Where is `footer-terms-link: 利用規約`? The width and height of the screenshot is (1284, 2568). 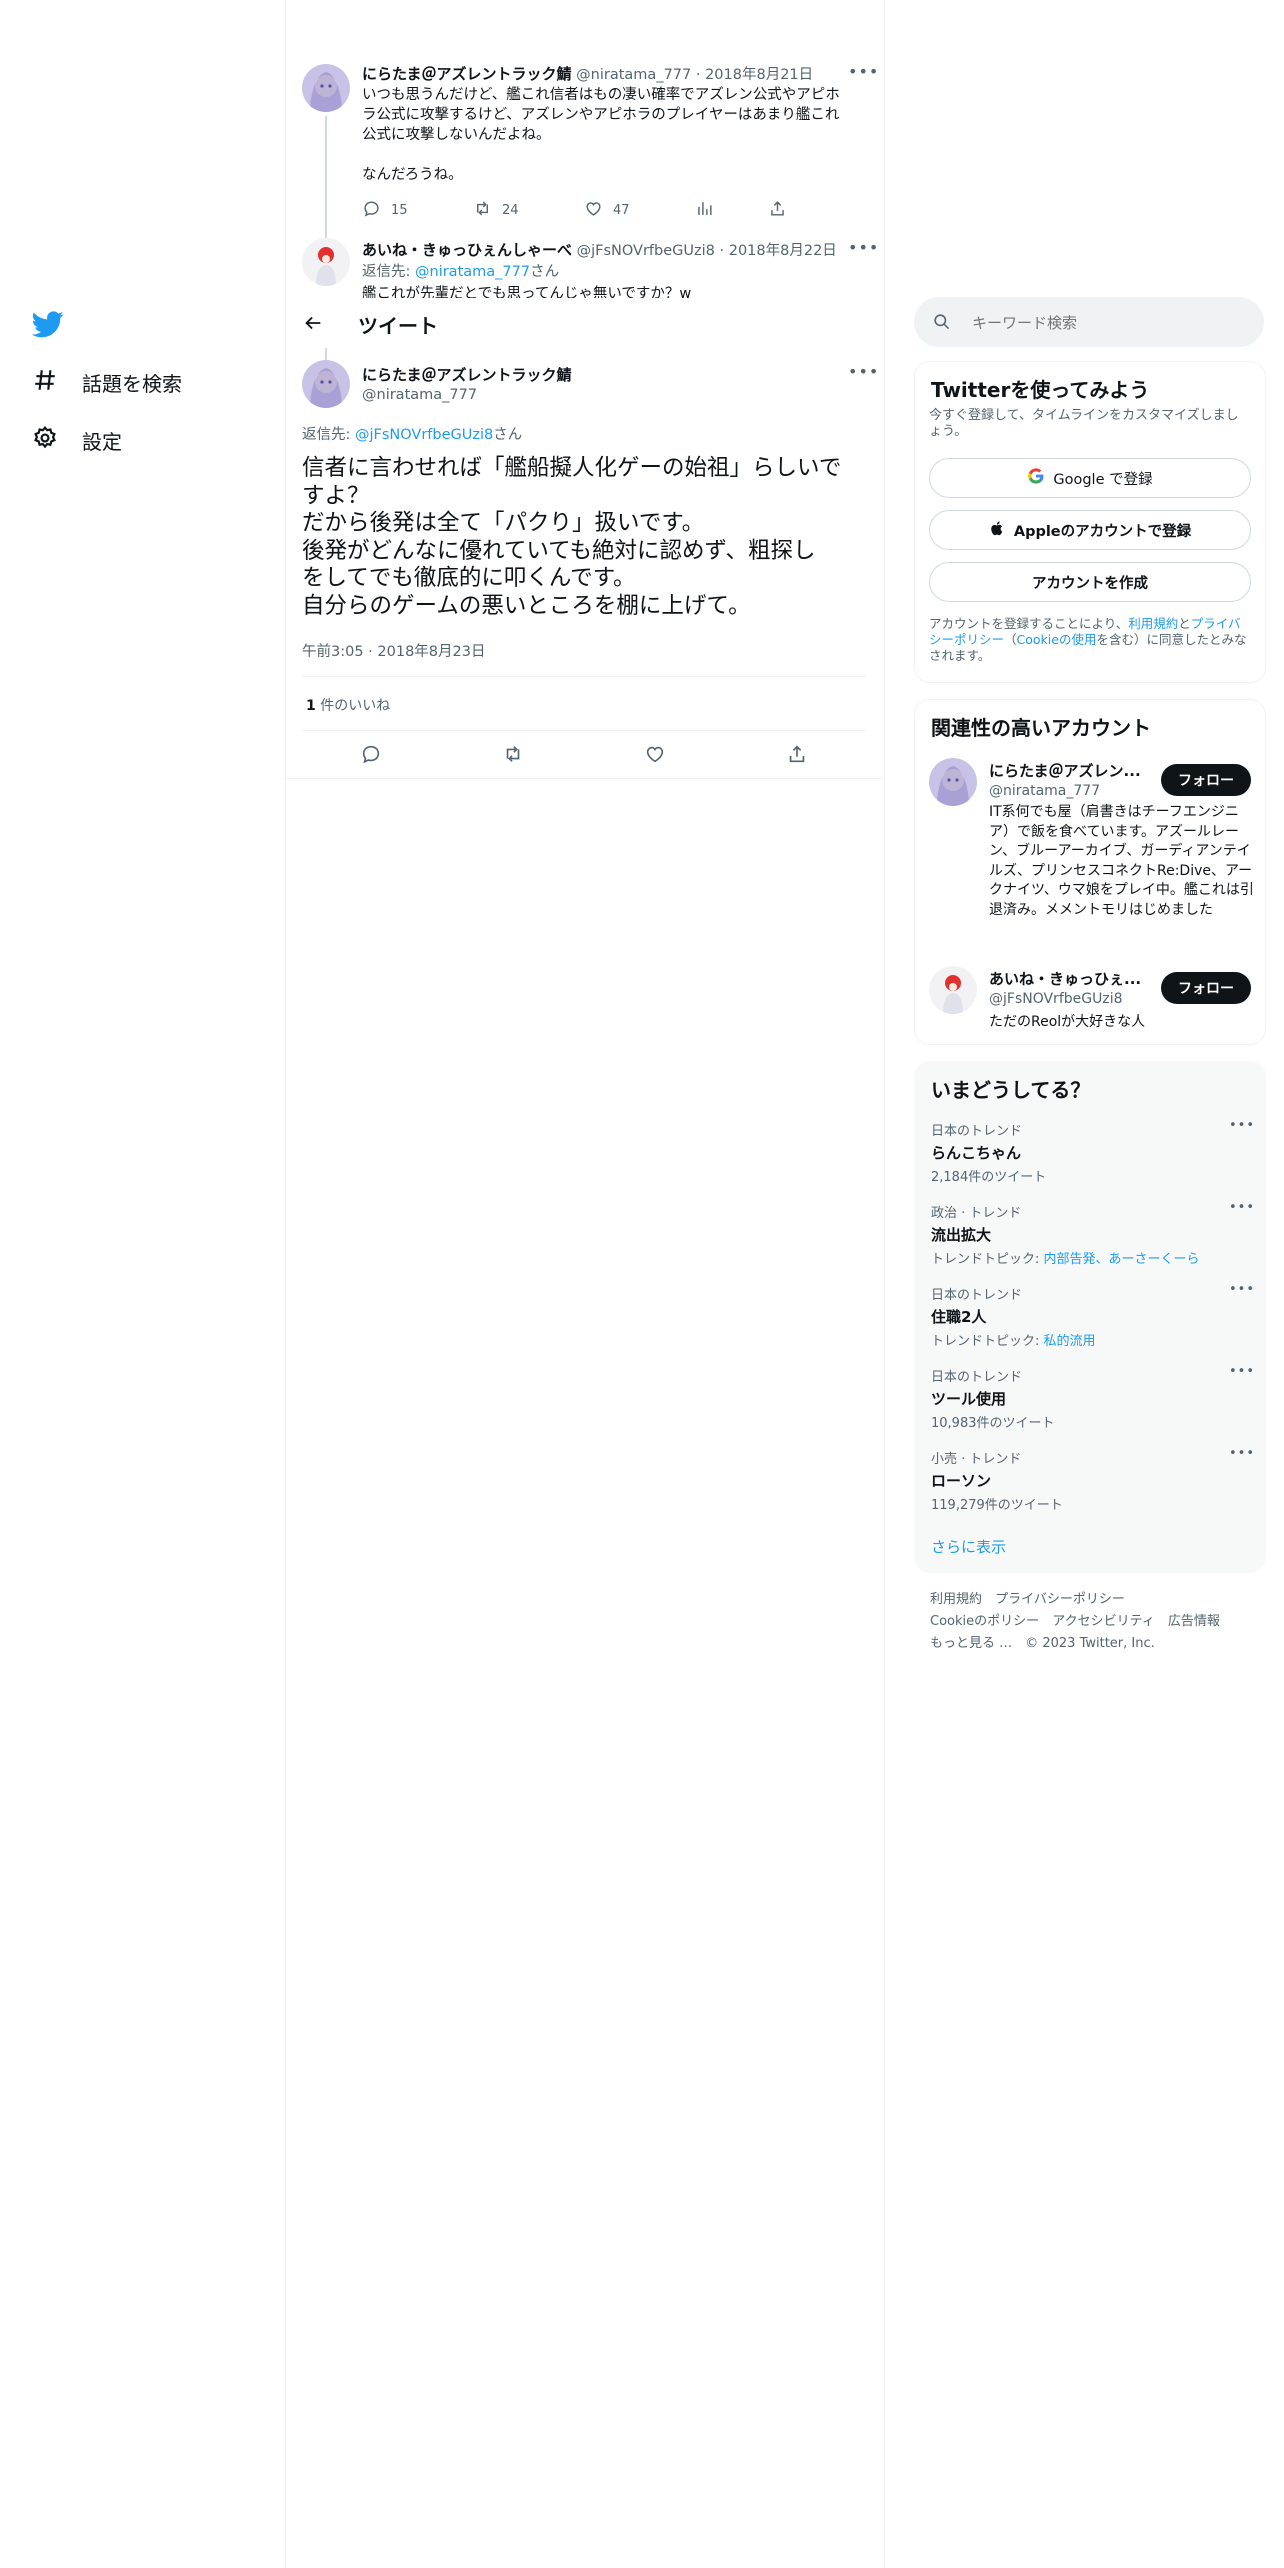 footer-terms-link: 利用規約 is located at coordinates (956, 1599).